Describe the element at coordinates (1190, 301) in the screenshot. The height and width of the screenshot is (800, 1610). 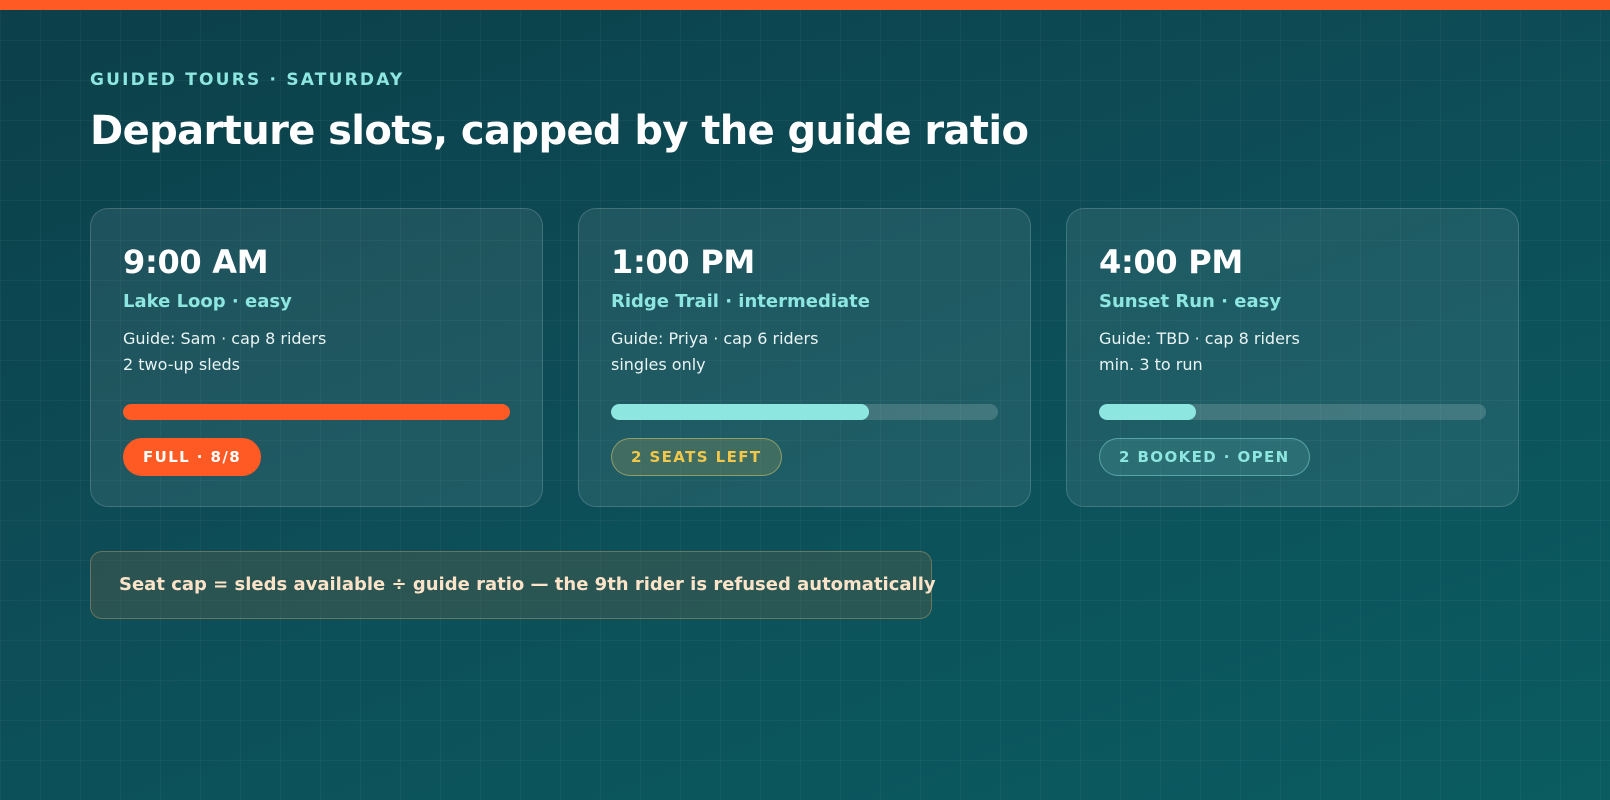
I see `slot-route: Sunset Run · easy` at that location.